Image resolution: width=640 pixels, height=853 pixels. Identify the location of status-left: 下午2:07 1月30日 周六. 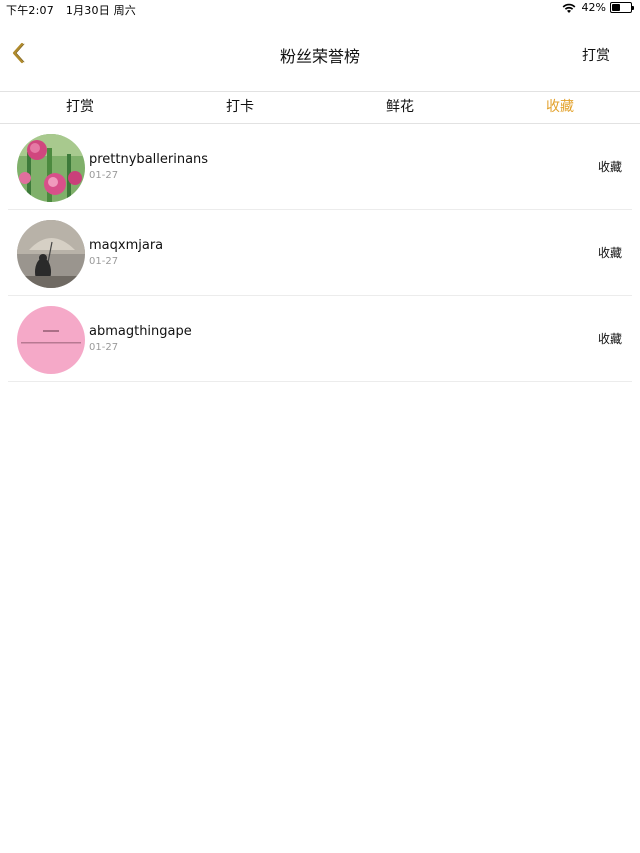
(77, 10).